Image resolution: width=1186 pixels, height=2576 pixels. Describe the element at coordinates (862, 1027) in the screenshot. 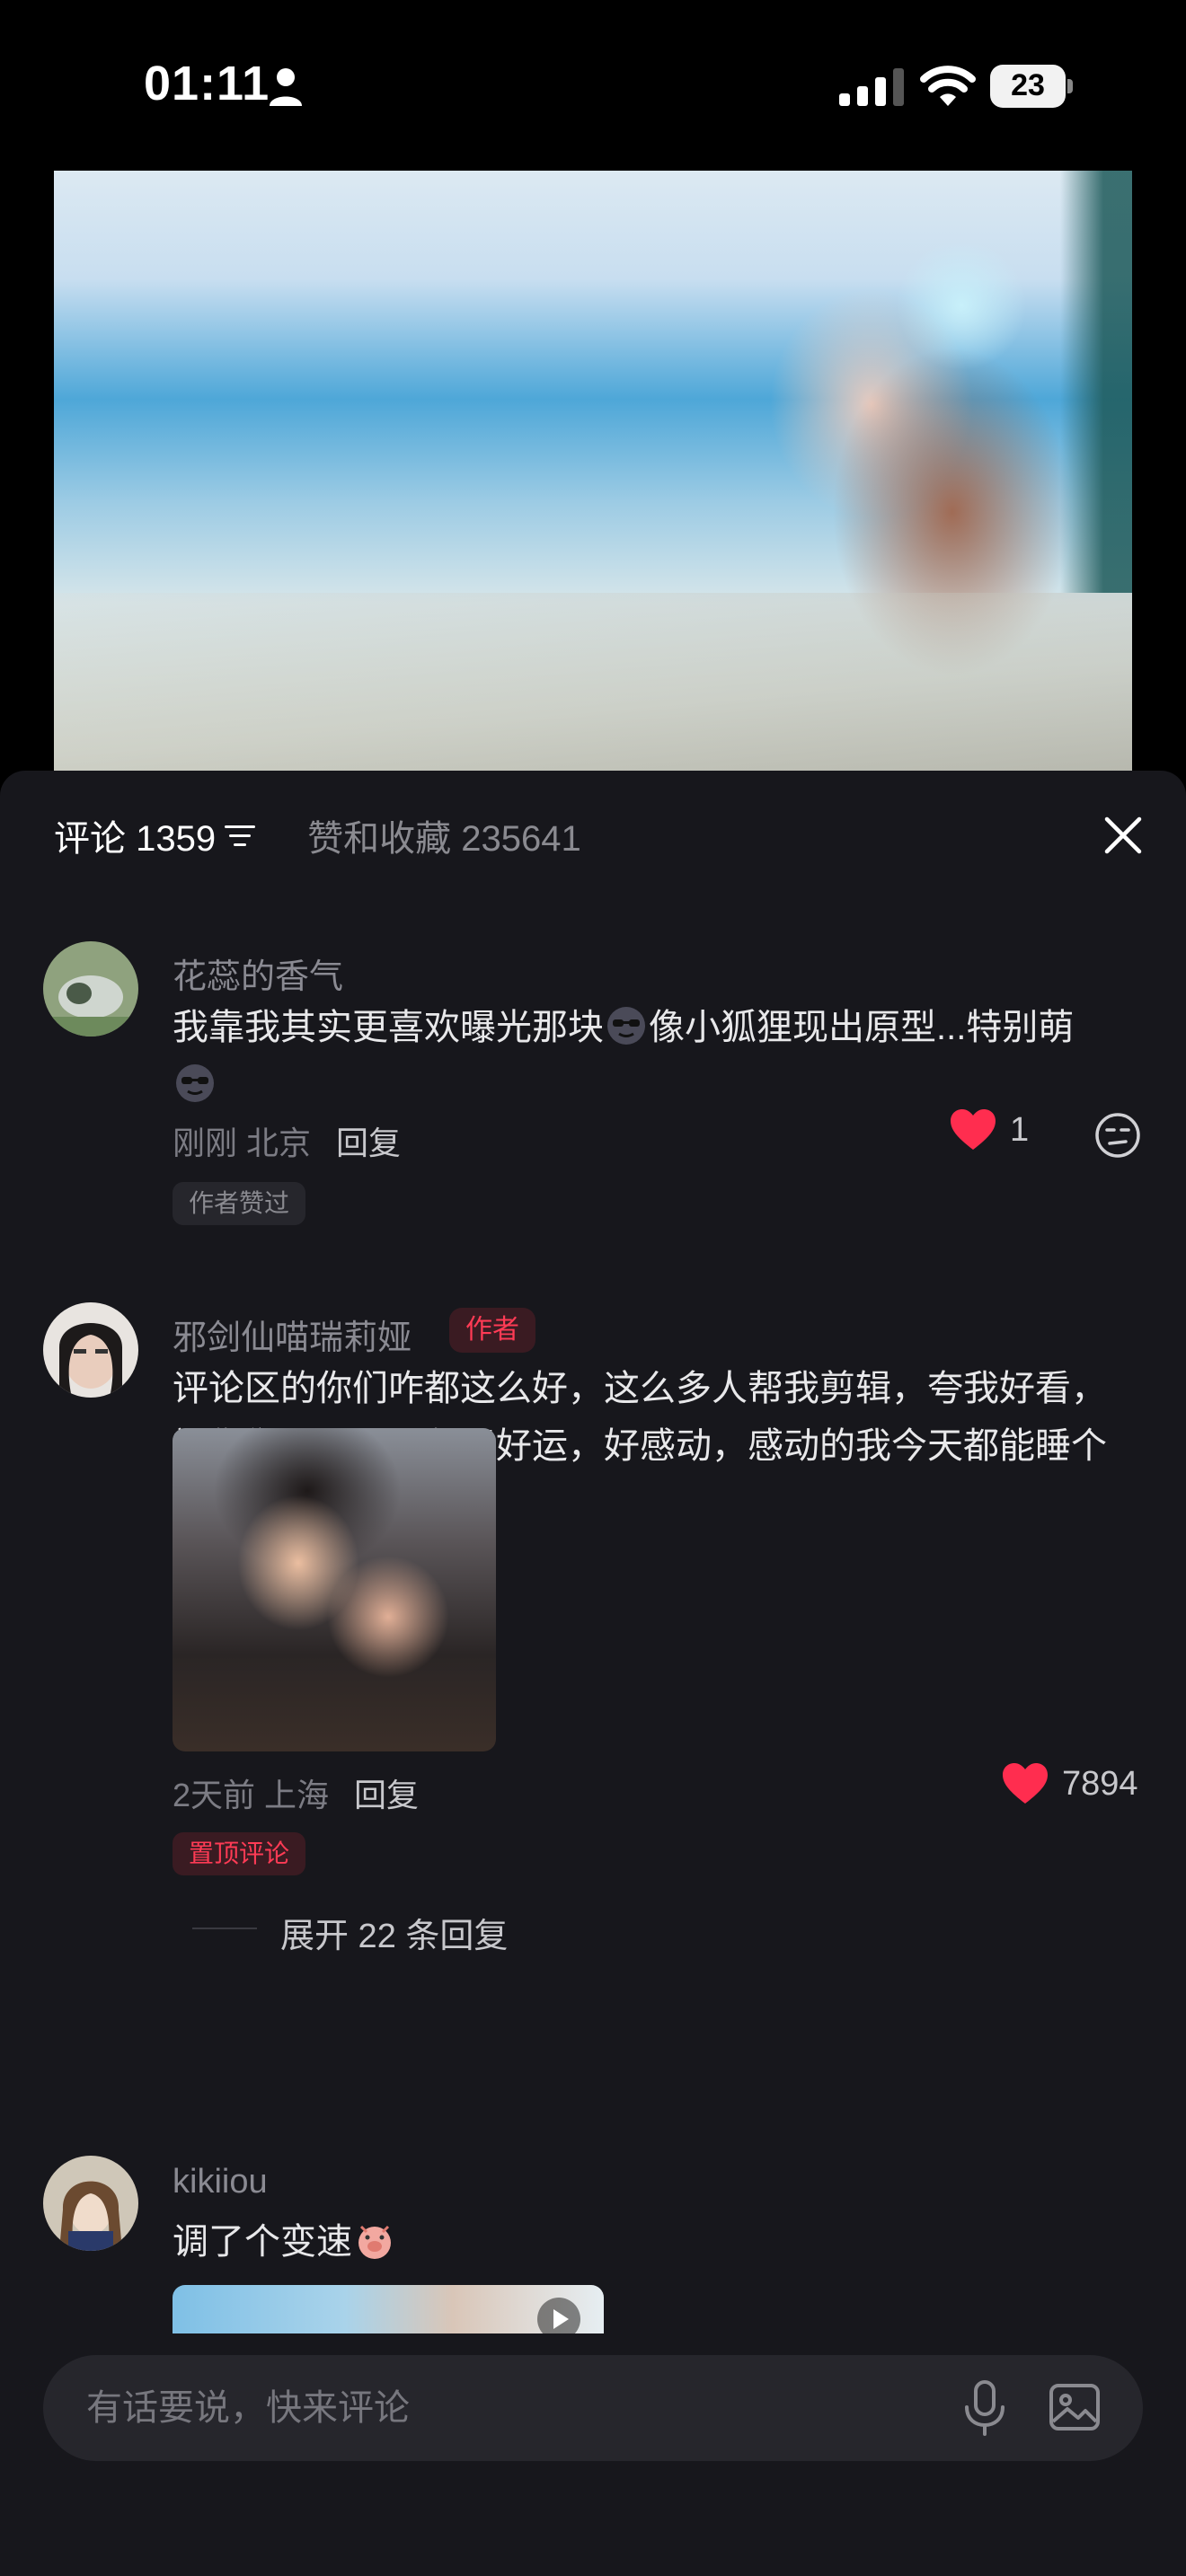

I see `comment-text-part: 像小狐狸现出原型...特别萌` at that location.